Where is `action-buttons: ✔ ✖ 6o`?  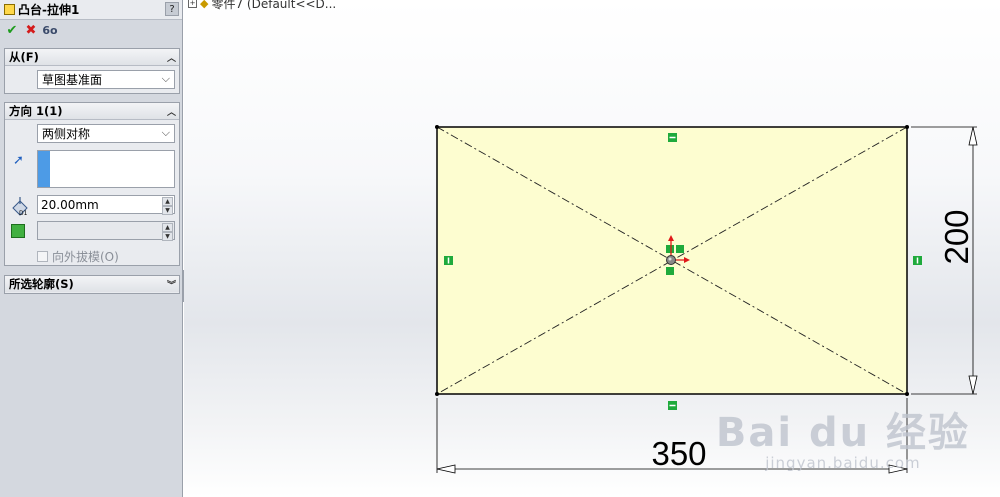
action-buttons: ✔ ✖ 6o is located at coordinates (91, 30).